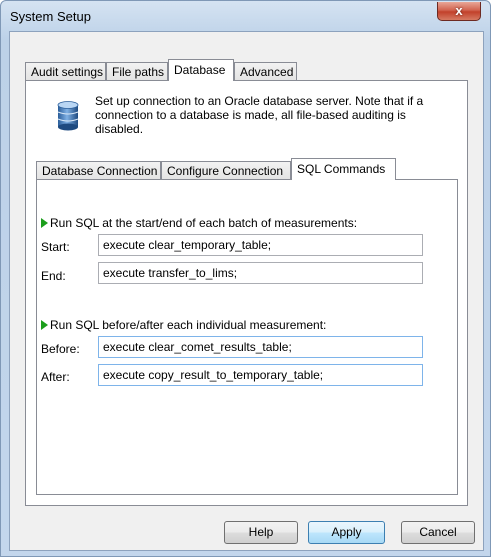 The height and width of the screenshot is (557, 491). Describe the element at coordinates (260, 375) in the screenshot. I see `after-sql-input: execute copy_result_to_temporary_table;` at that location.